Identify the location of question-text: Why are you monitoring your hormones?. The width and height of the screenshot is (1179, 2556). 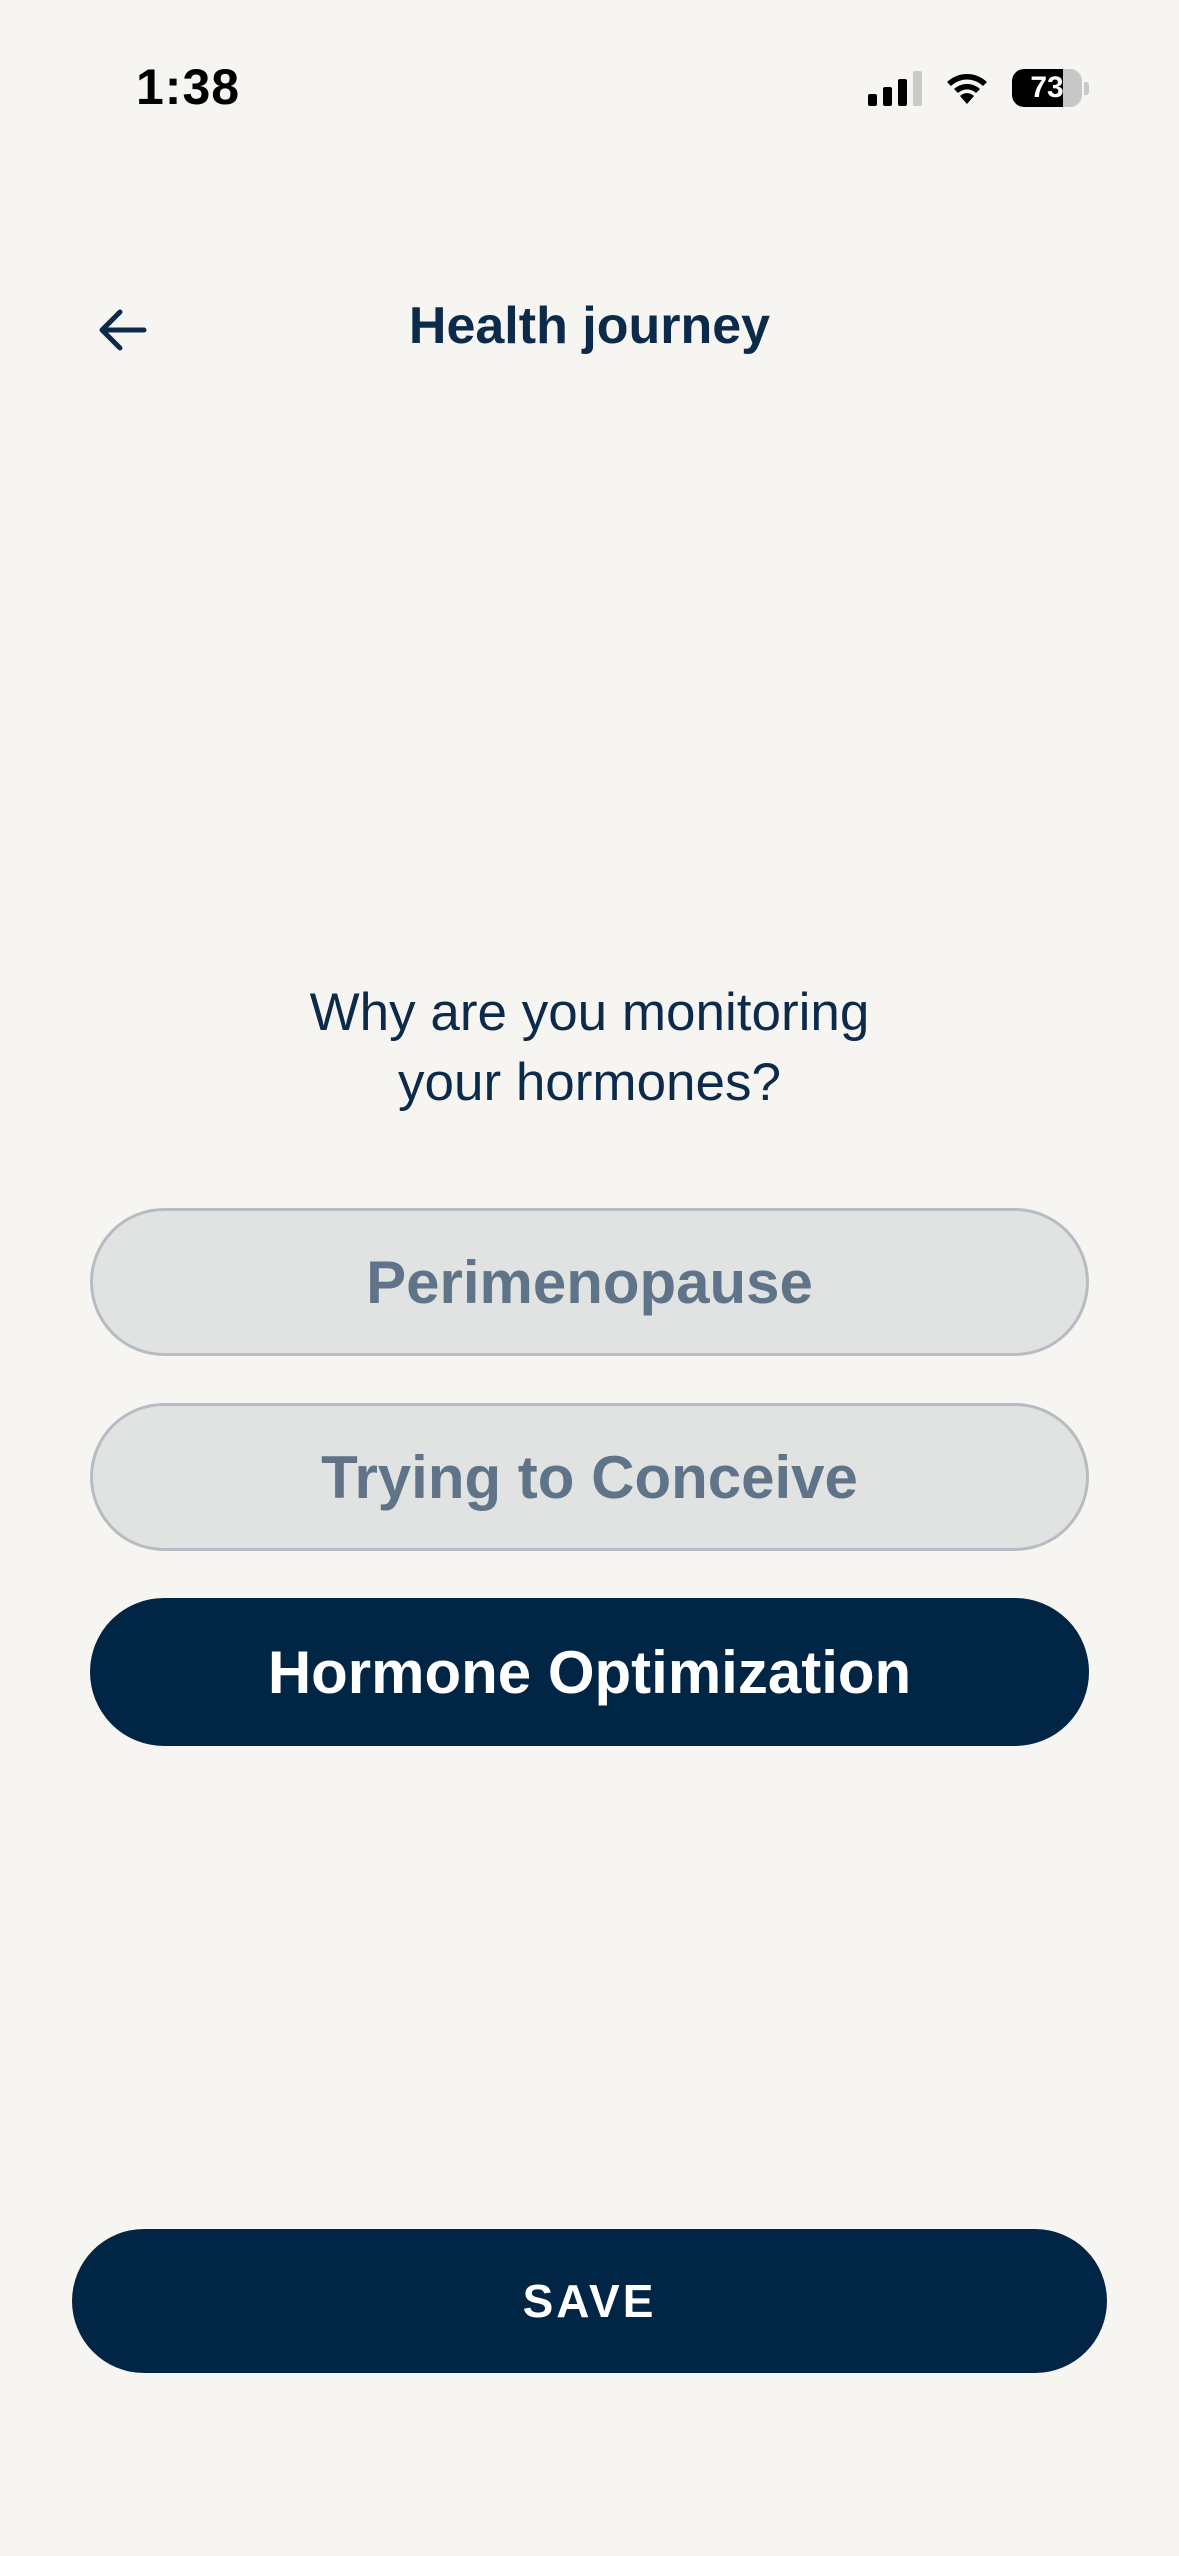
(589, 1047).